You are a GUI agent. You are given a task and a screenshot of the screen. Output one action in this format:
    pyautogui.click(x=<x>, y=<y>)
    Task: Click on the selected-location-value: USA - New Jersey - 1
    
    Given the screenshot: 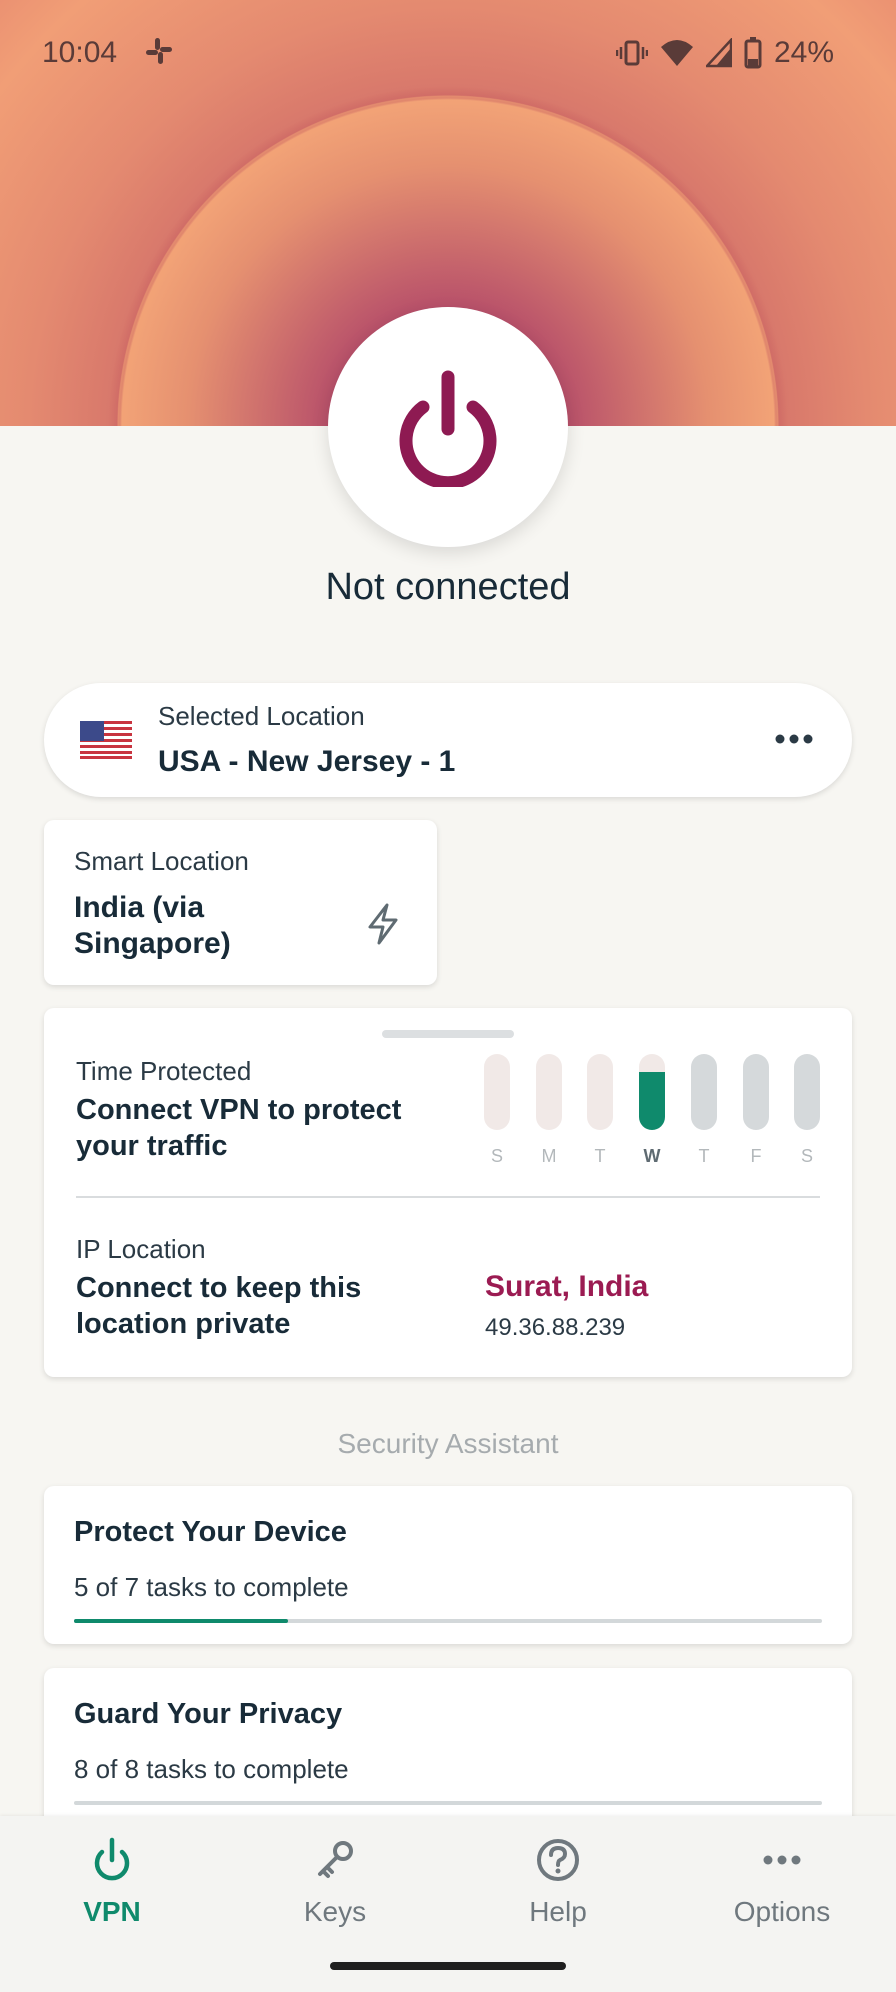 What is the action you would take?
    pyautogui.click(x=307, y=761)
    